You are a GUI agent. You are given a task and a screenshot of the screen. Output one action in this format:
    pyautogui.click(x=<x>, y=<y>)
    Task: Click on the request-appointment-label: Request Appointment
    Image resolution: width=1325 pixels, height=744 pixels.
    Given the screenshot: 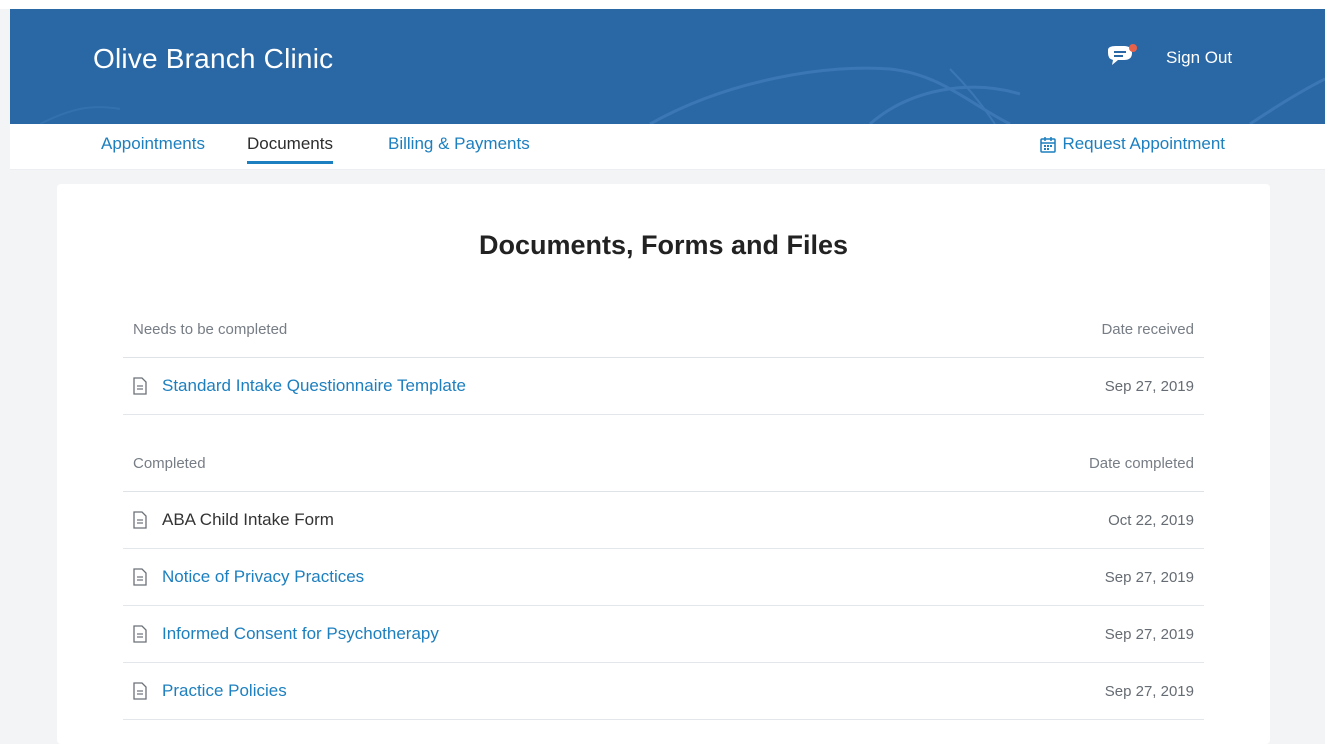 What is the action you would take?
    pyautogui.click(x=1143, y=143)
    